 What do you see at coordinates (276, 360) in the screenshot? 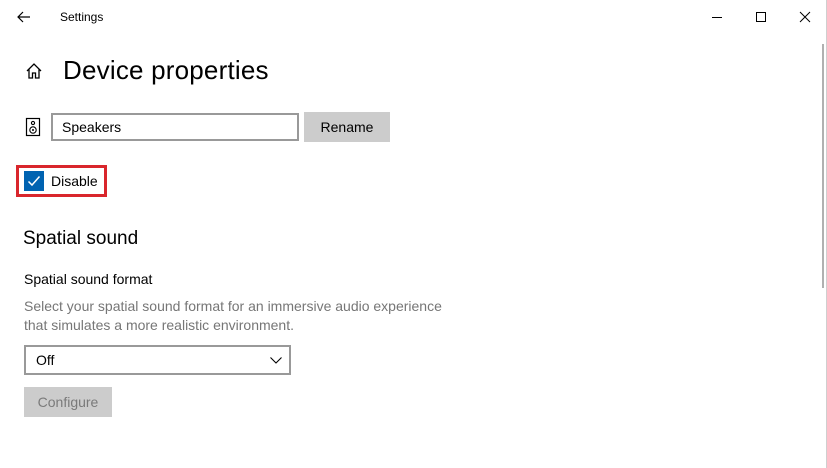
I see `chevron-down-icon` at bounding box center [276, 360].